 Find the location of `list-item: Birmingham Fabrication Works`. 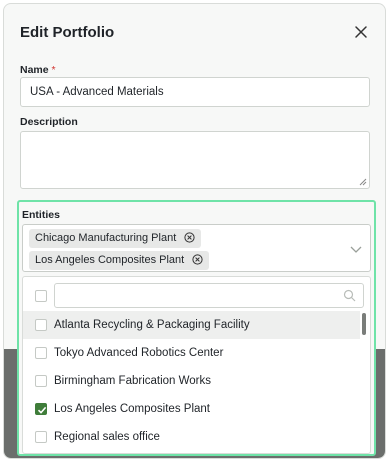

list-item: Birmingham Fabrication Works is located at coordinates (191, 381).